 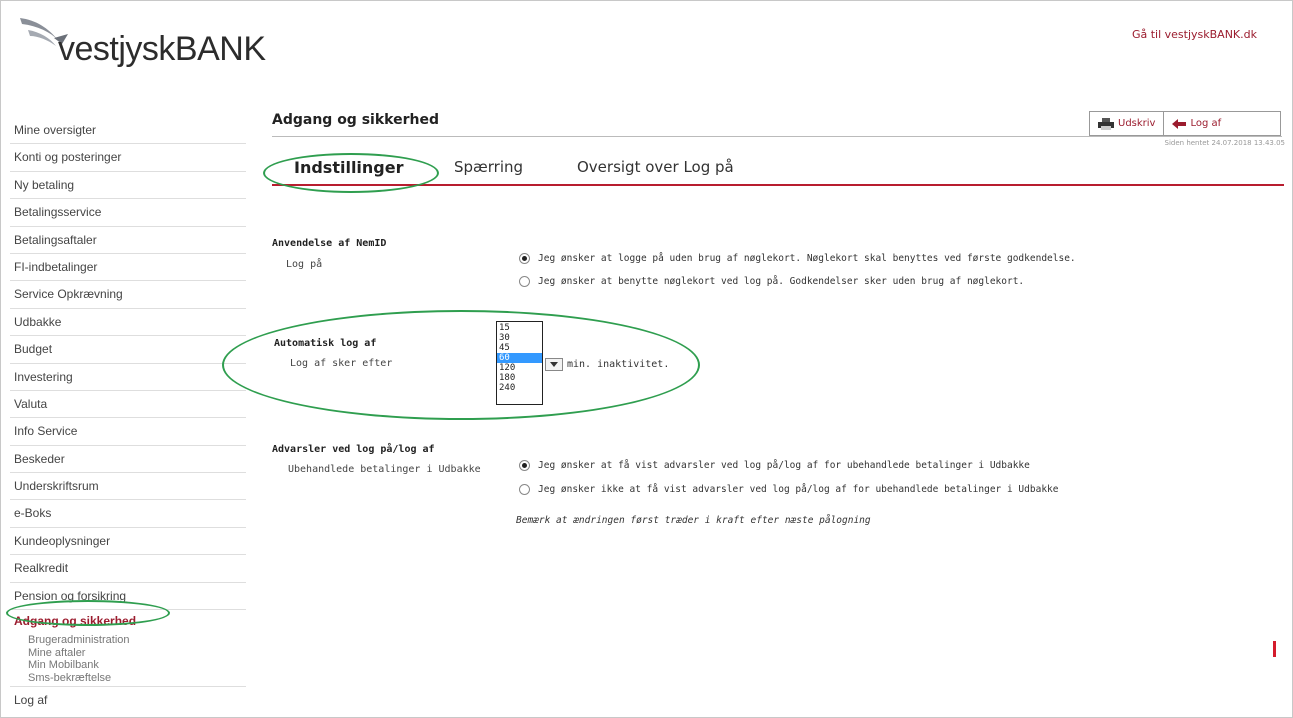 I want to click on inactivity-unit-label: min. inaktivitet., so click(x=618, y=364).